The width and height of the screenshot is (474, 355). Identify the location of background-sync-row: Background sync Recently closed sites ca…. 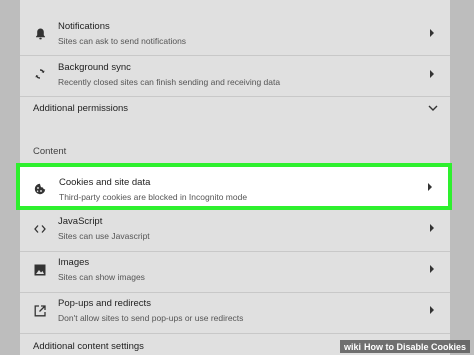
(235, 75).